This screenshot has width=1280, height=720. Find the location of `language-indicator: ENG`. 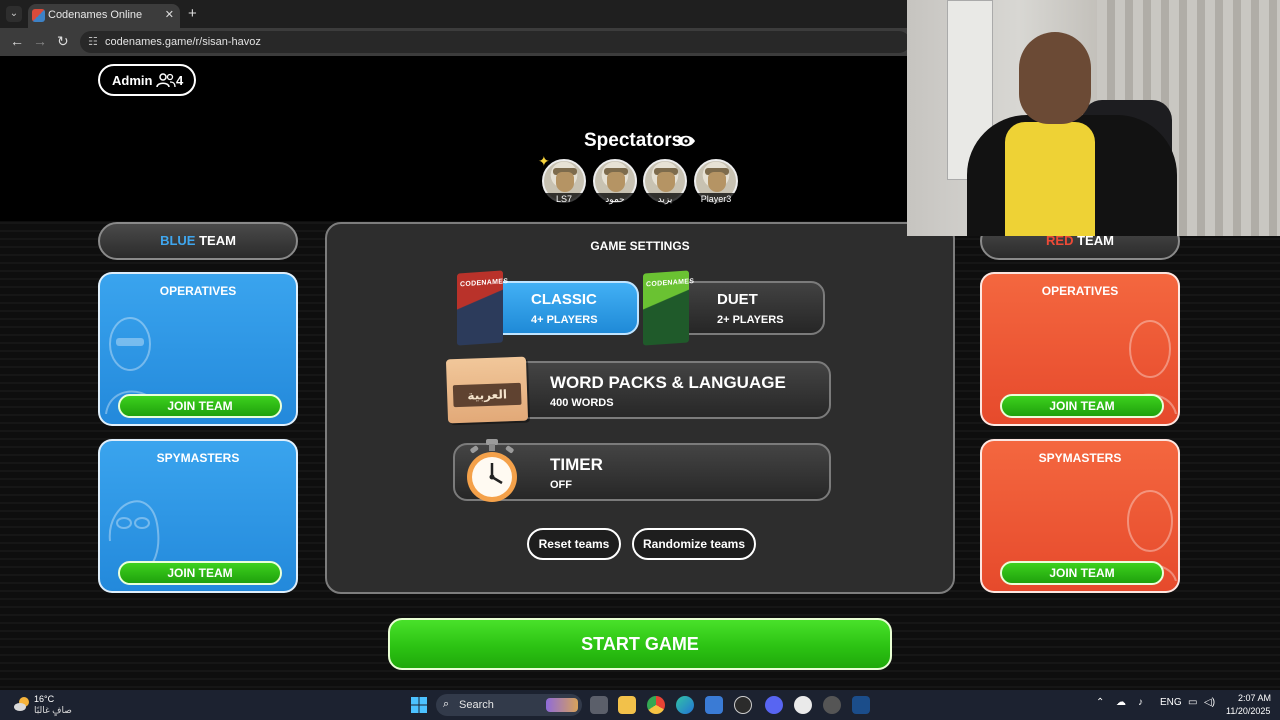

language-indicator: ENG is located at coordinates (1171, 702).